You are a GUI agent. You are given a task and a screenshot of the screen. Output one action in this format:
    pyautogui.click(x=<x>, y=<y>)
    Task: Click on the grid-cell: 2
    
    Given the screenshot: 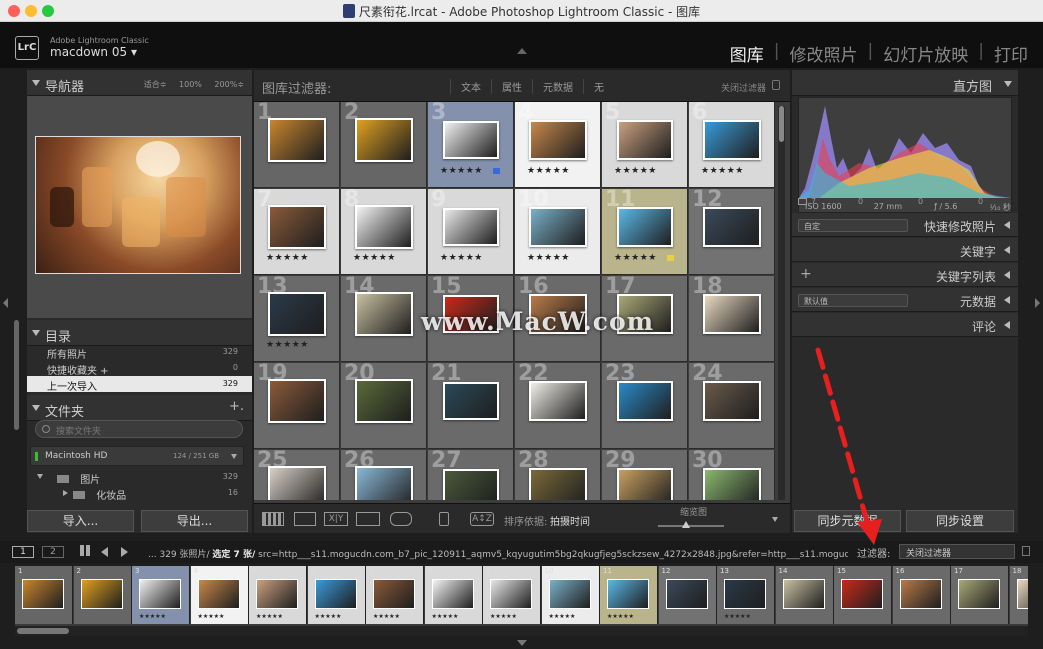 What is the action you would take?
    pyautogui.click(x=384, y=145)
    